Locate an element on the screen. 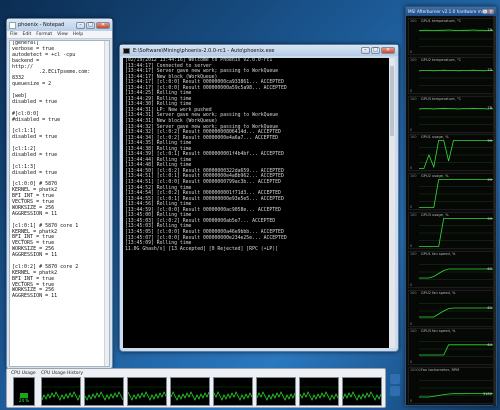  cpu-history-line is located at coordinates (319, 396).